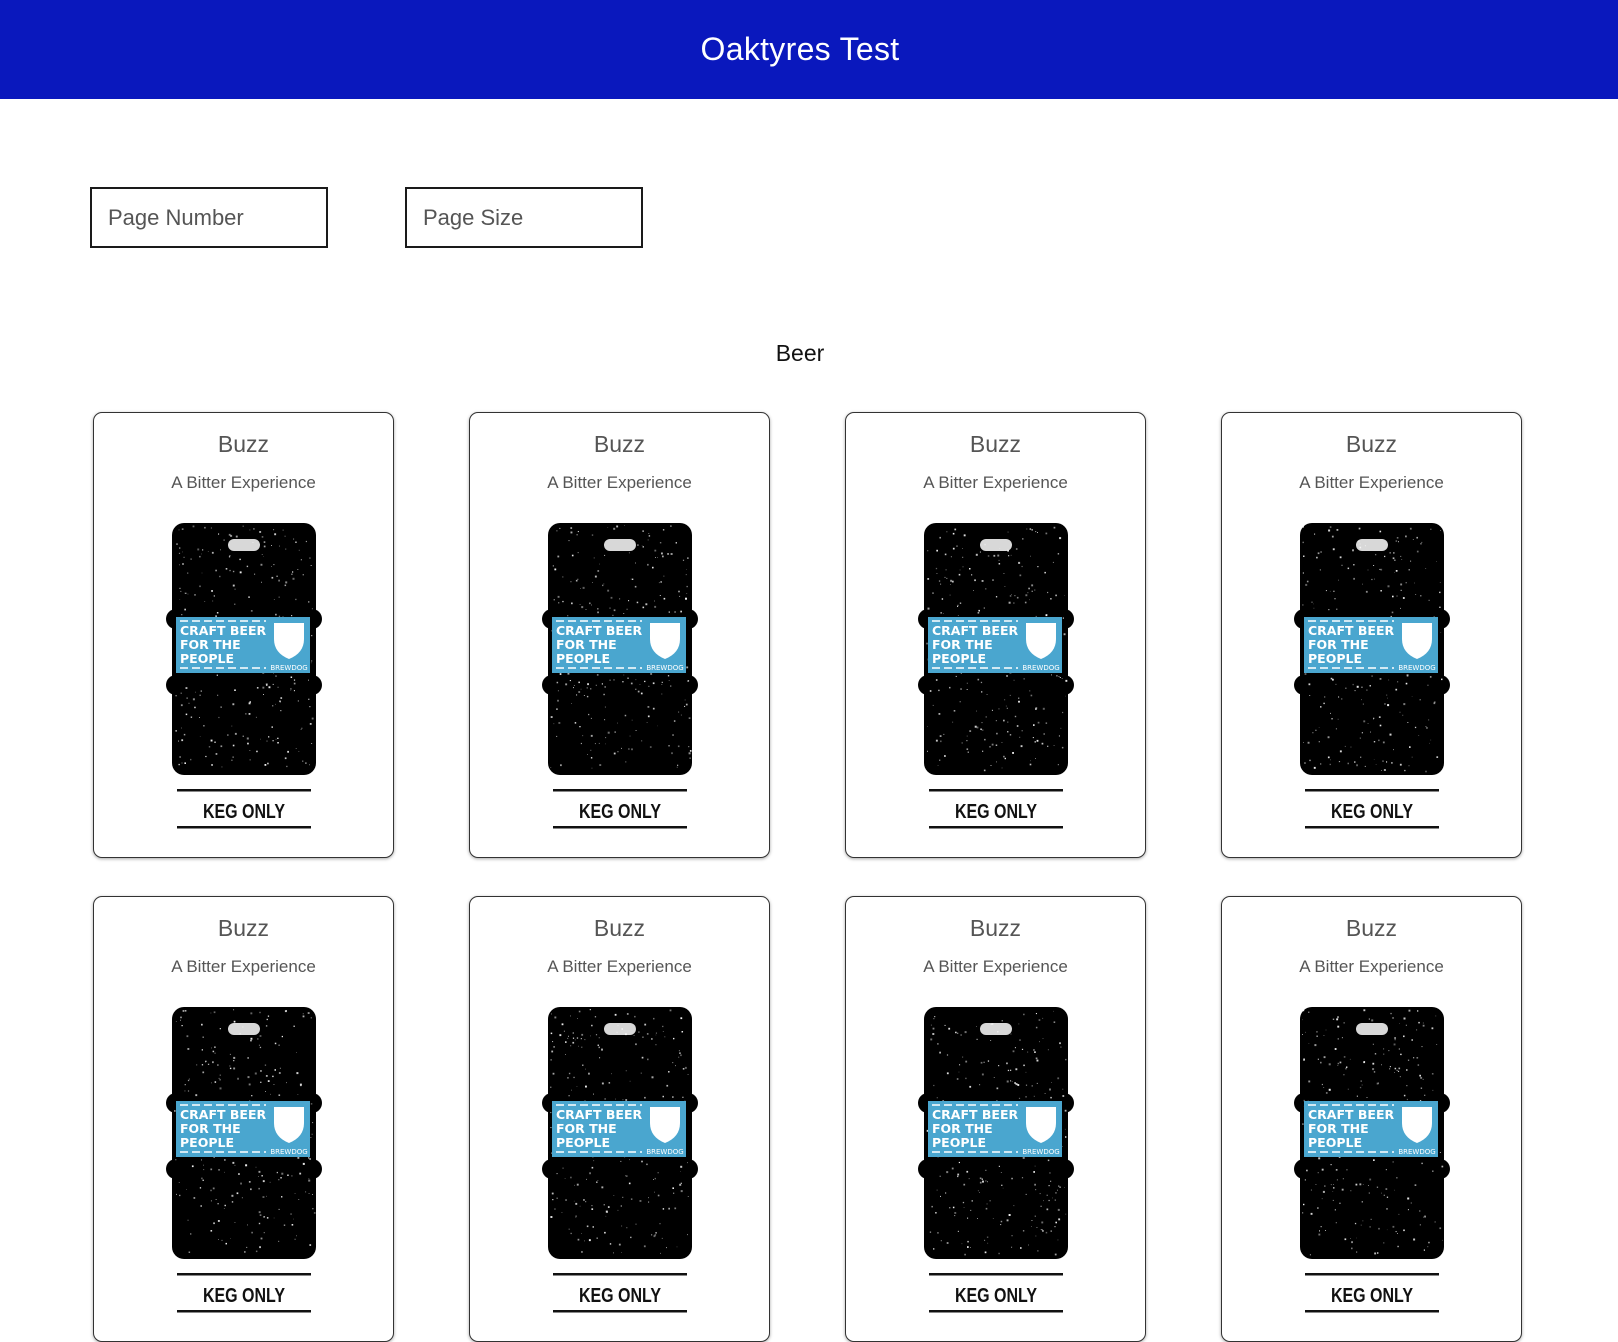 This screenshot has height=1342, width=1618. What do you see at coordinates (800, 353) in the screenshot?
I see `section-title-text: Beer` at bounding box center [800, 353].